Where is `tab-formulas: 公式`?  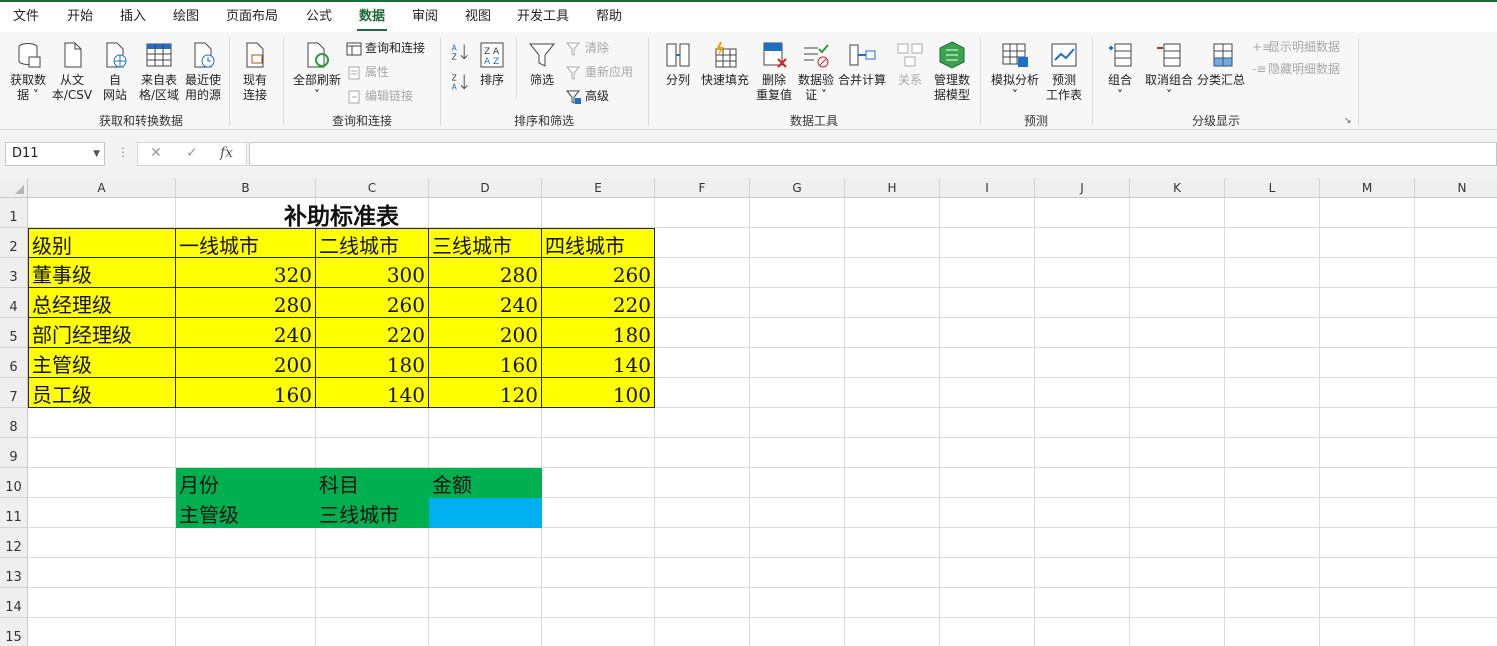
tab-formulas: 公式 is located at coordinates (319, 19).